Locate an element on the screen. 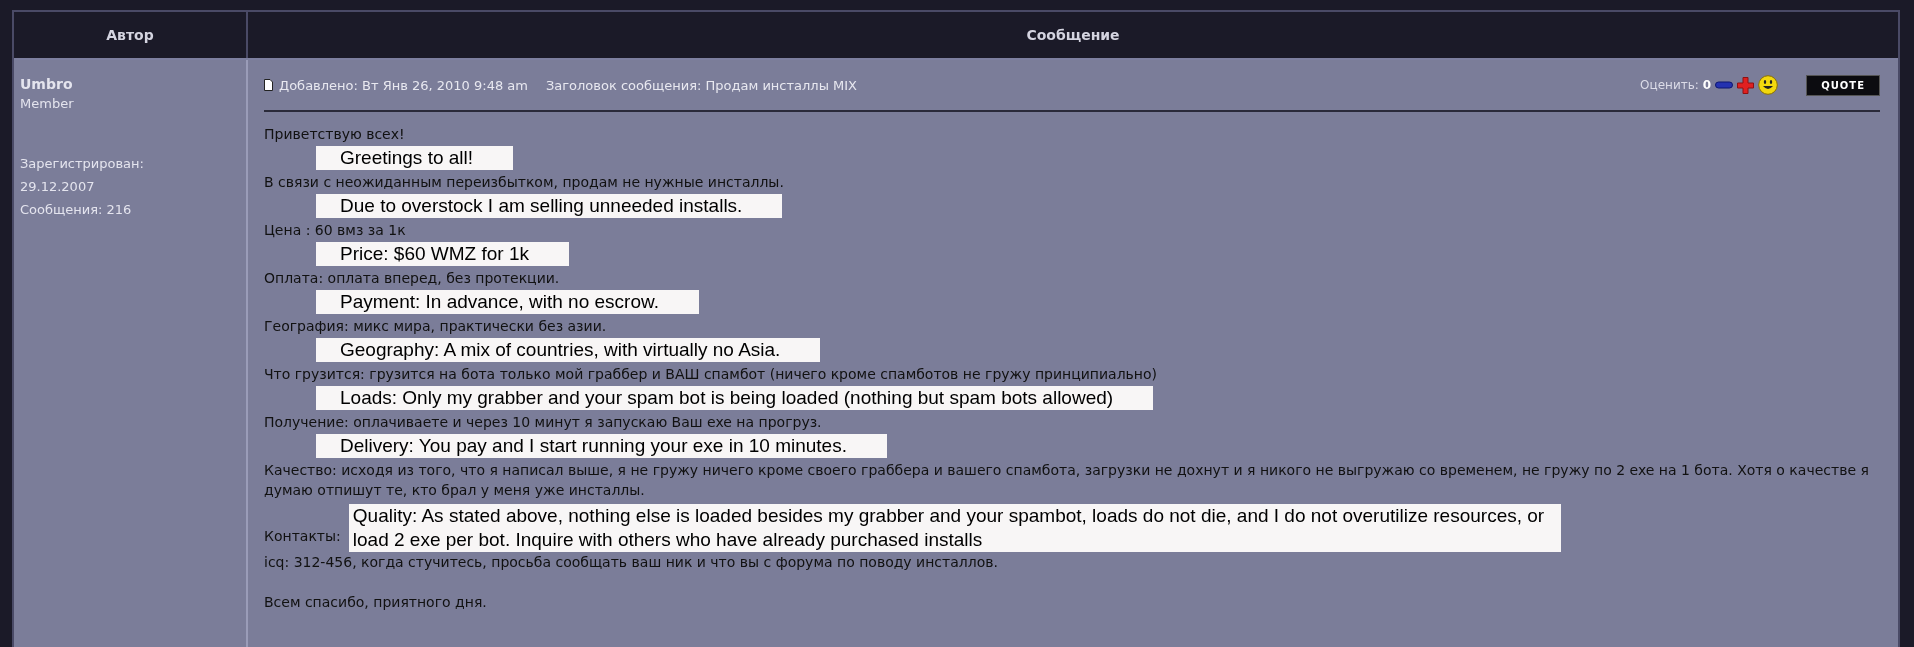  message-line: Качество: исходя из того, что я написал выше, я не гружу ничего кроме своего граббера и вашего спамбота, загрузки не дохнут и я никого не выгружаю со временем, не гружу по 2 exe на 1 бота. Хотя о качестве я думаю отпишут те, кто брал у меня уже инсталлы. is located at coordinates (1067, 480).